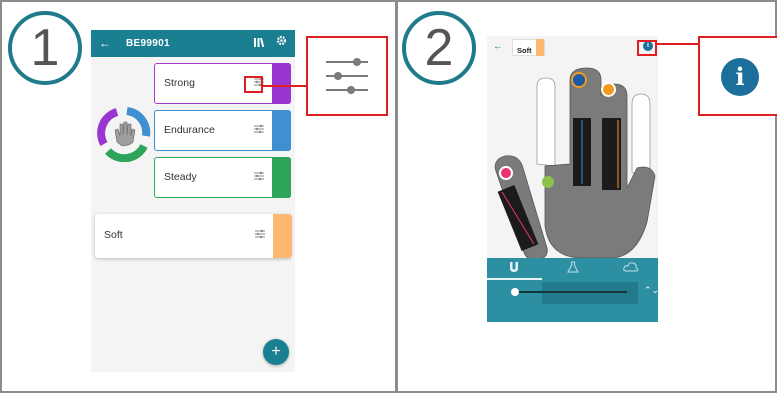  What do you see at coordinates (179, 83) in the screenshot?
I see `mode-label: Strong` at bounding box center [179, 83].